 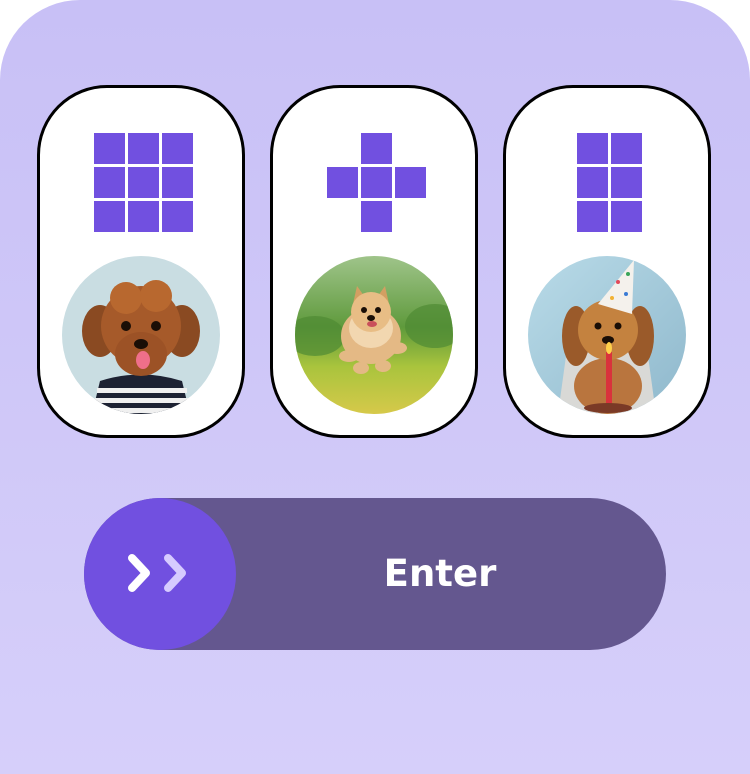 I want to click on pomeranian-running-on-grass-photo, so click(x=374, y=335).